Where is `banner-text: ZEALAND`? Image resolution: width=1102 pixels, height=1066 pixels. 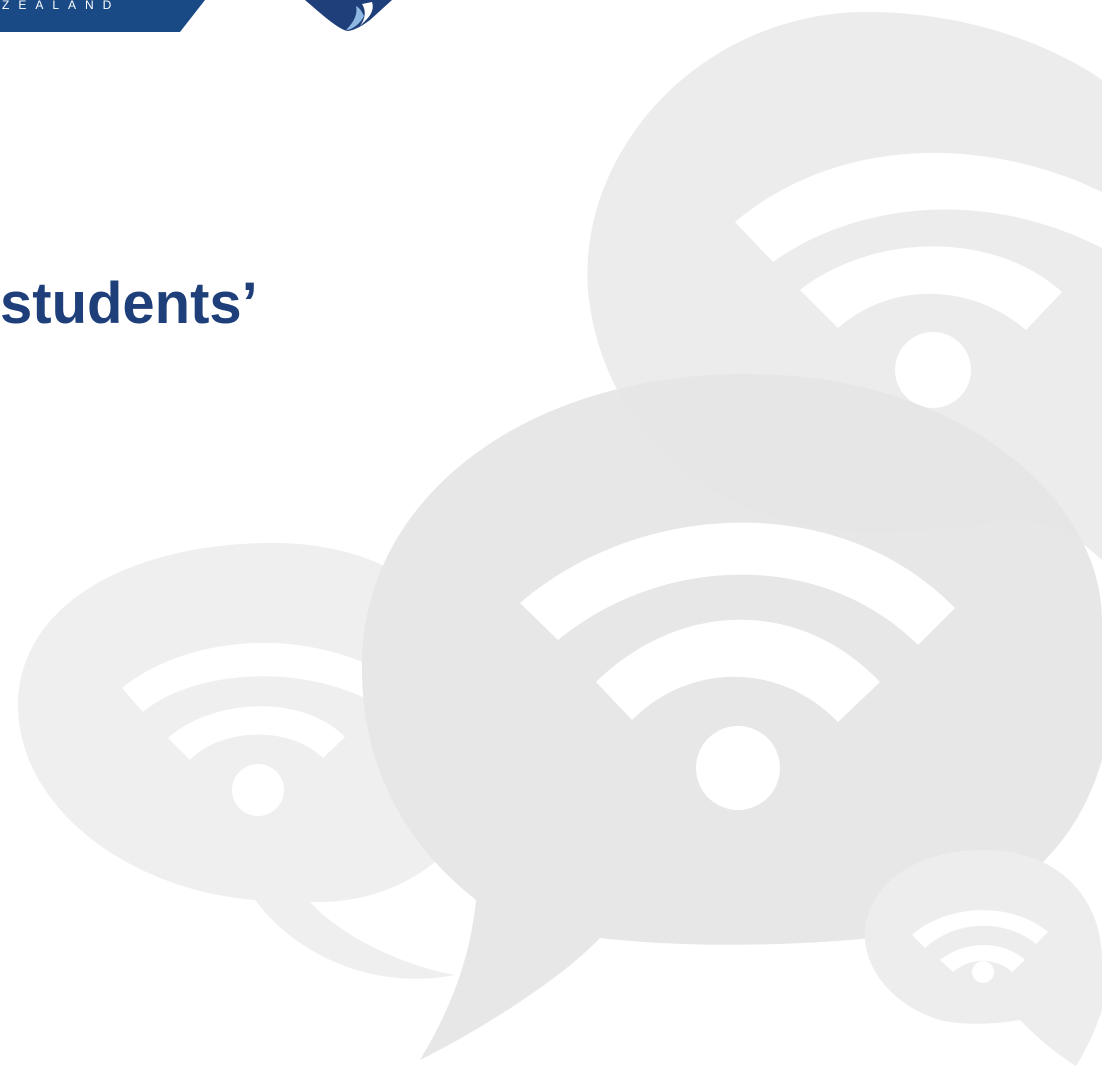
banner-text: ZEALAND is located at coordinates (61, 6).